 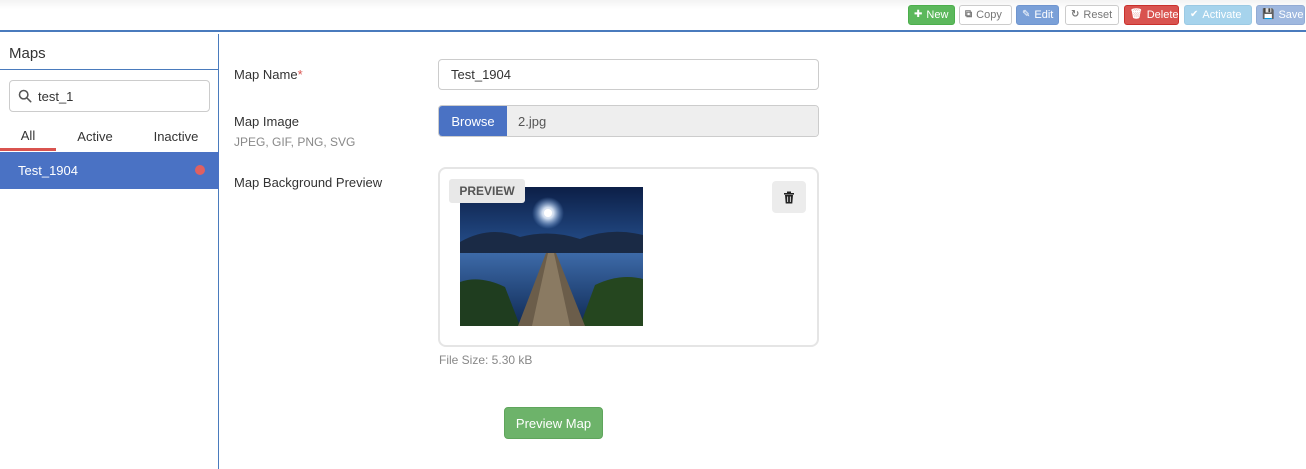 What do you see at coordinates (487, 191) in the screenshot?
I see `preview-tag: PREVIEW` at bounding box center [487, 191].